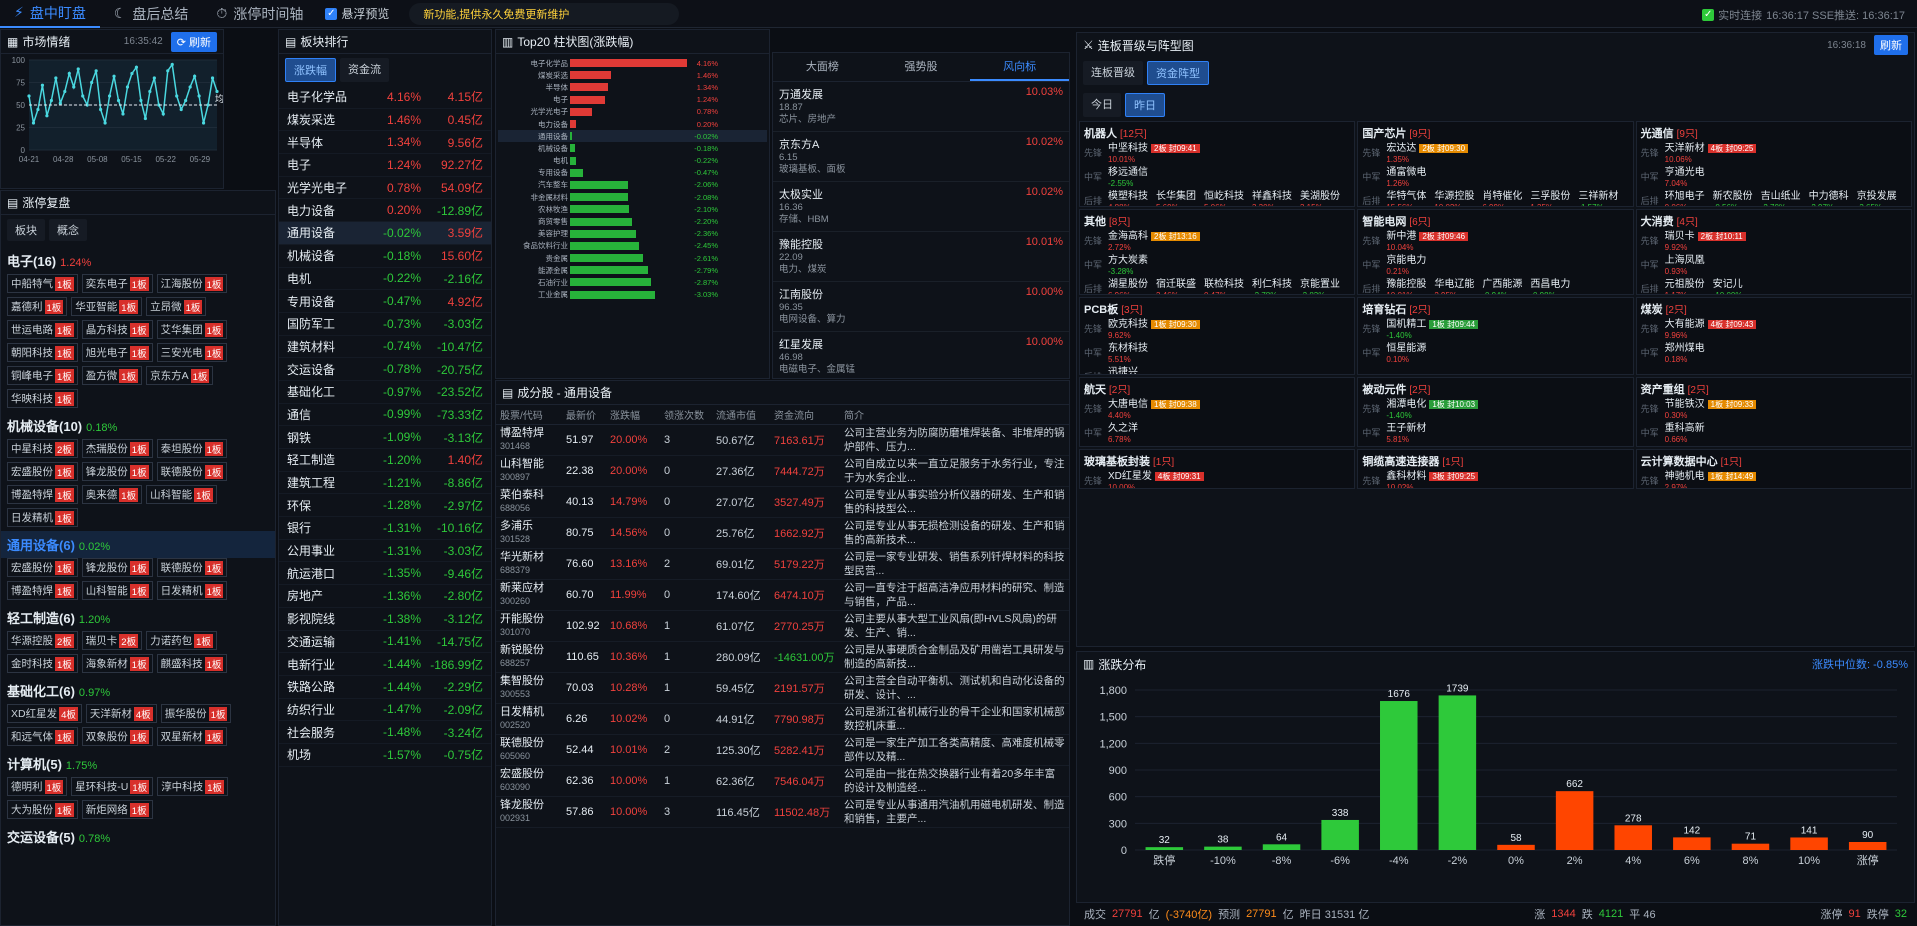 Image resolution: width=1917 pixels, height=926 pixels. I want to click on formation-stock: 安记儿-10.00%, so click(1728, 286).